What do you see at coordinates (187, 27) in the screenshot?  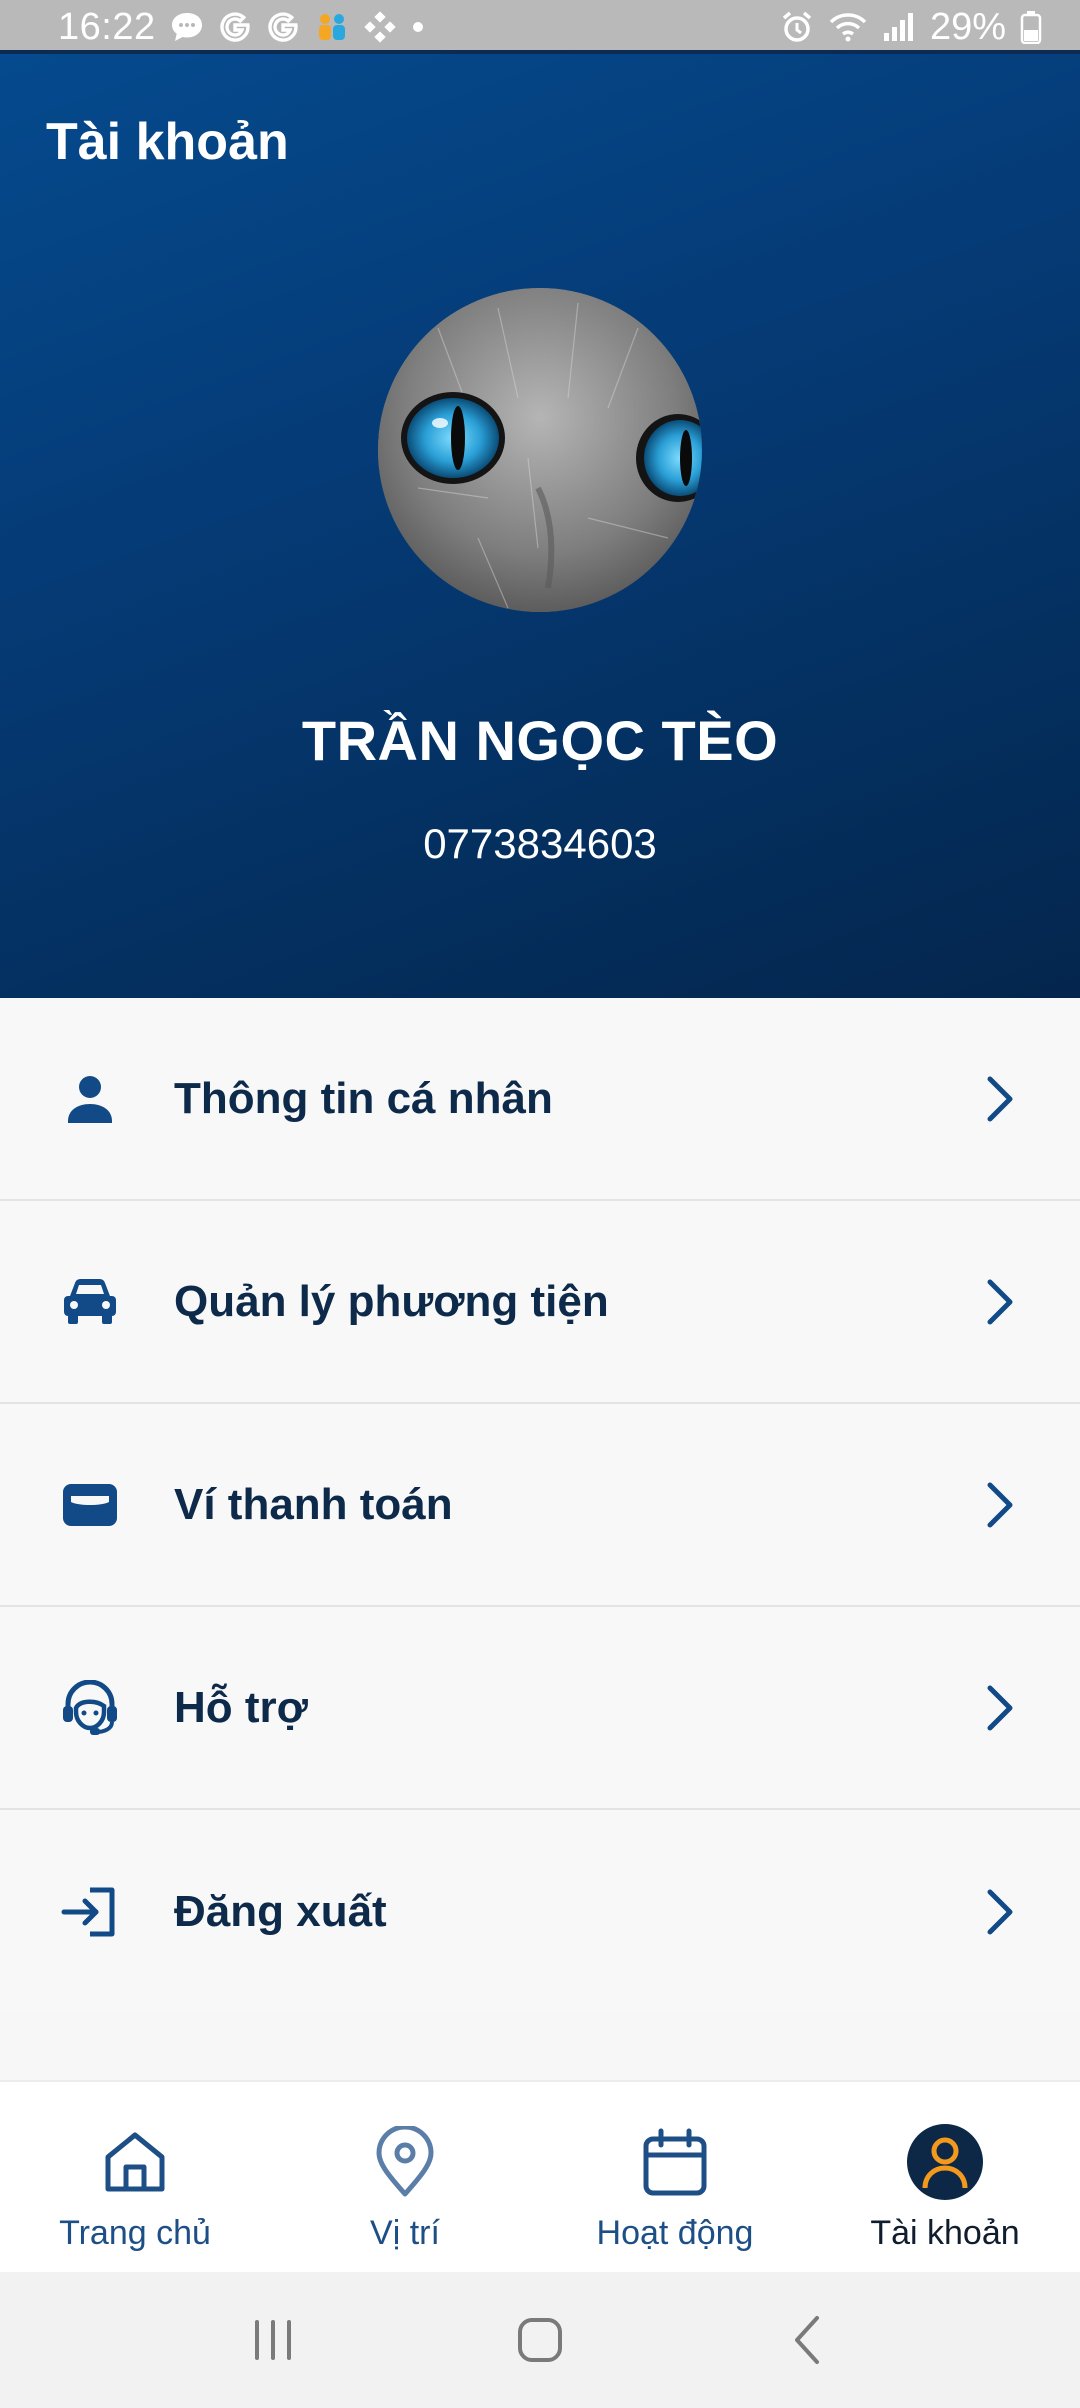 I see `chat-bubble-icon` at bounding box center [187, 27].